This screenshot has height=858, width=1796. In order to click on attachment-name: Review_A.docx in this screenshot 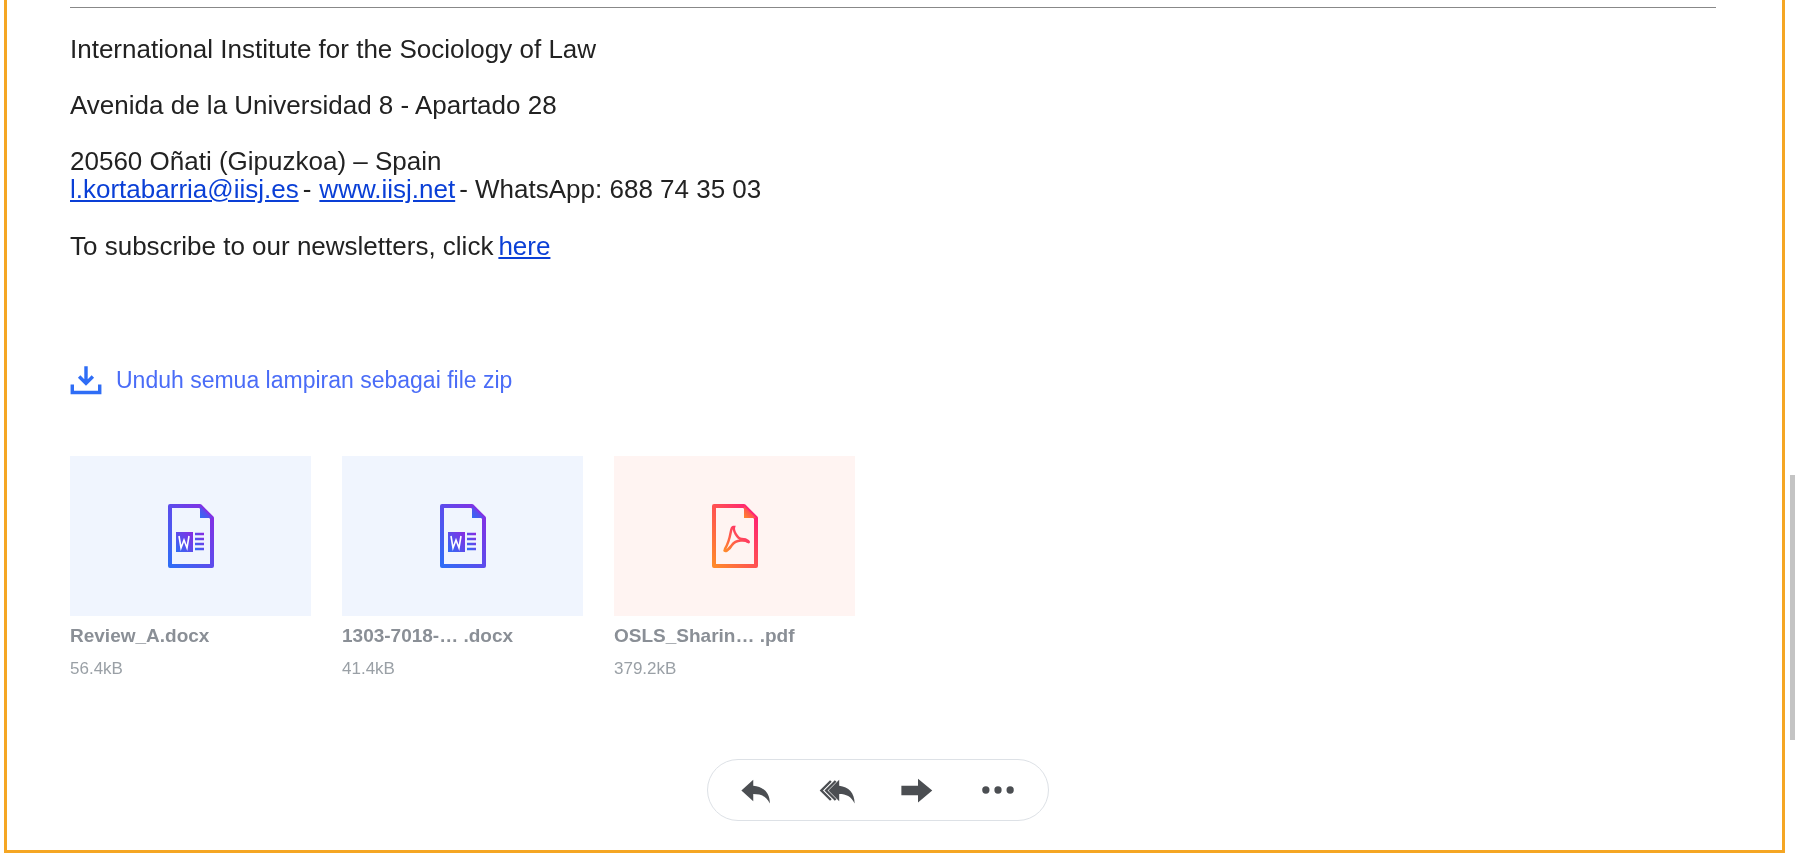, I will do `click(190, 636)`.